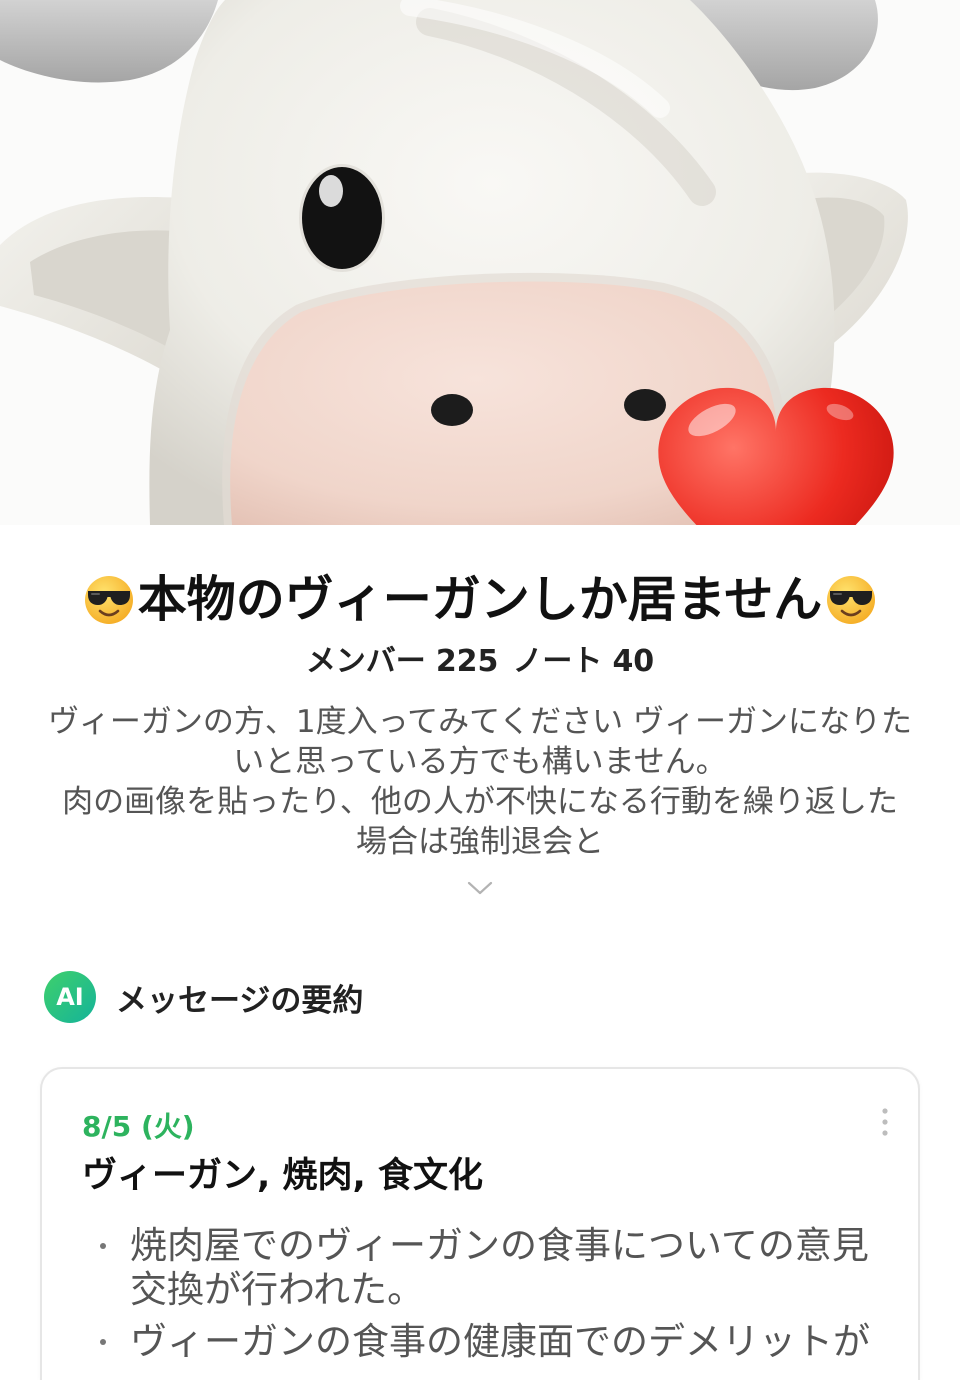 The width and height of the screenshot is (960, 1380). I want to click on description-line: いと思っている方でも構いません。, so click(480, 762).